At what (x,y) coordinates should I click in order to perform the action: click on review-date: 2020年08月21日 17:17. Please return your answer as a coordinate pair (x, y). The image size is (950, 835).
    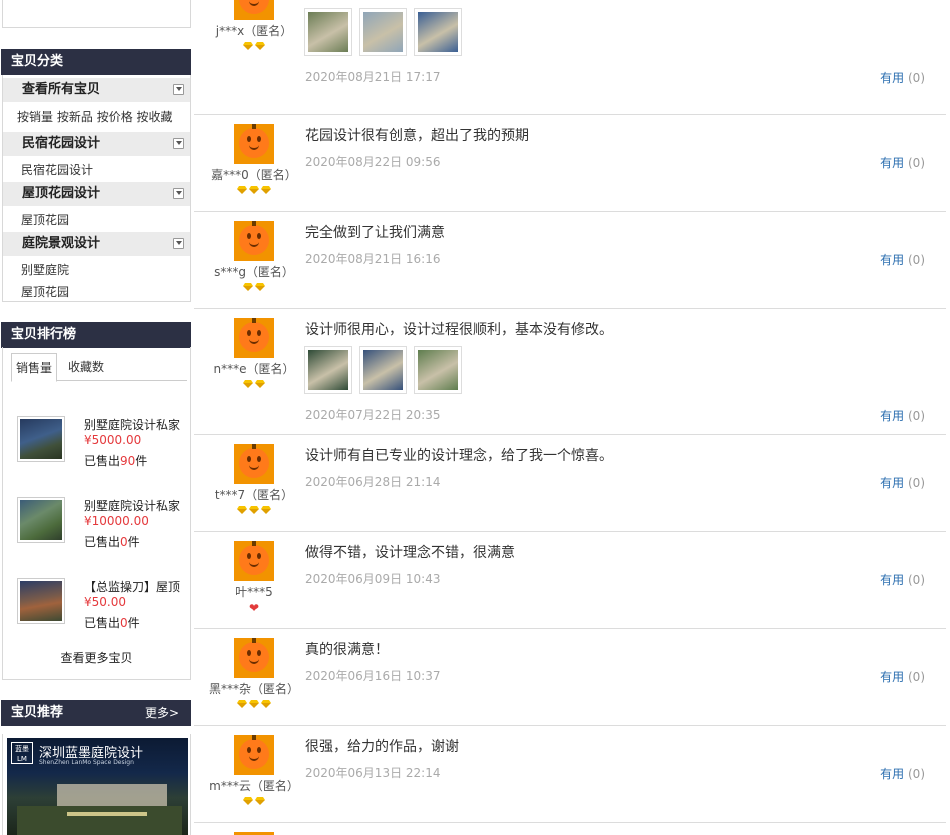
    Looking at the image, I should click on (373, 77).